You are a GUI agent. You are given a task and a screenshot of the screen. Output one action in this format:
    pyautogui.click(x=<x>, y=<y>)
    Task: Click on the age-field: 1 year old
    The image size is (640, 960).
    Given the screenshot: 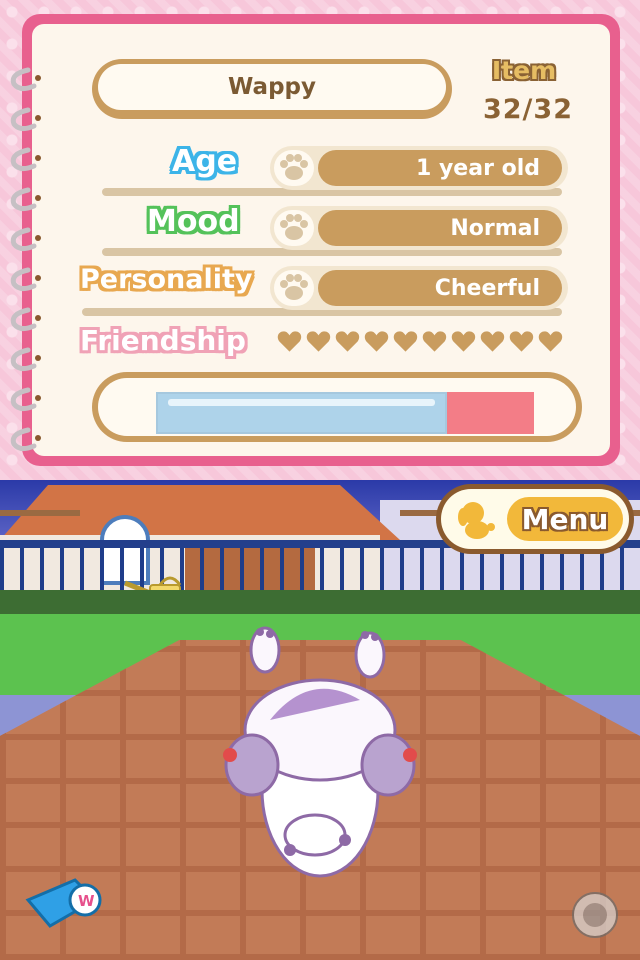 What is the action you would take?
    pyautogui.click(x=419, y=168)
    